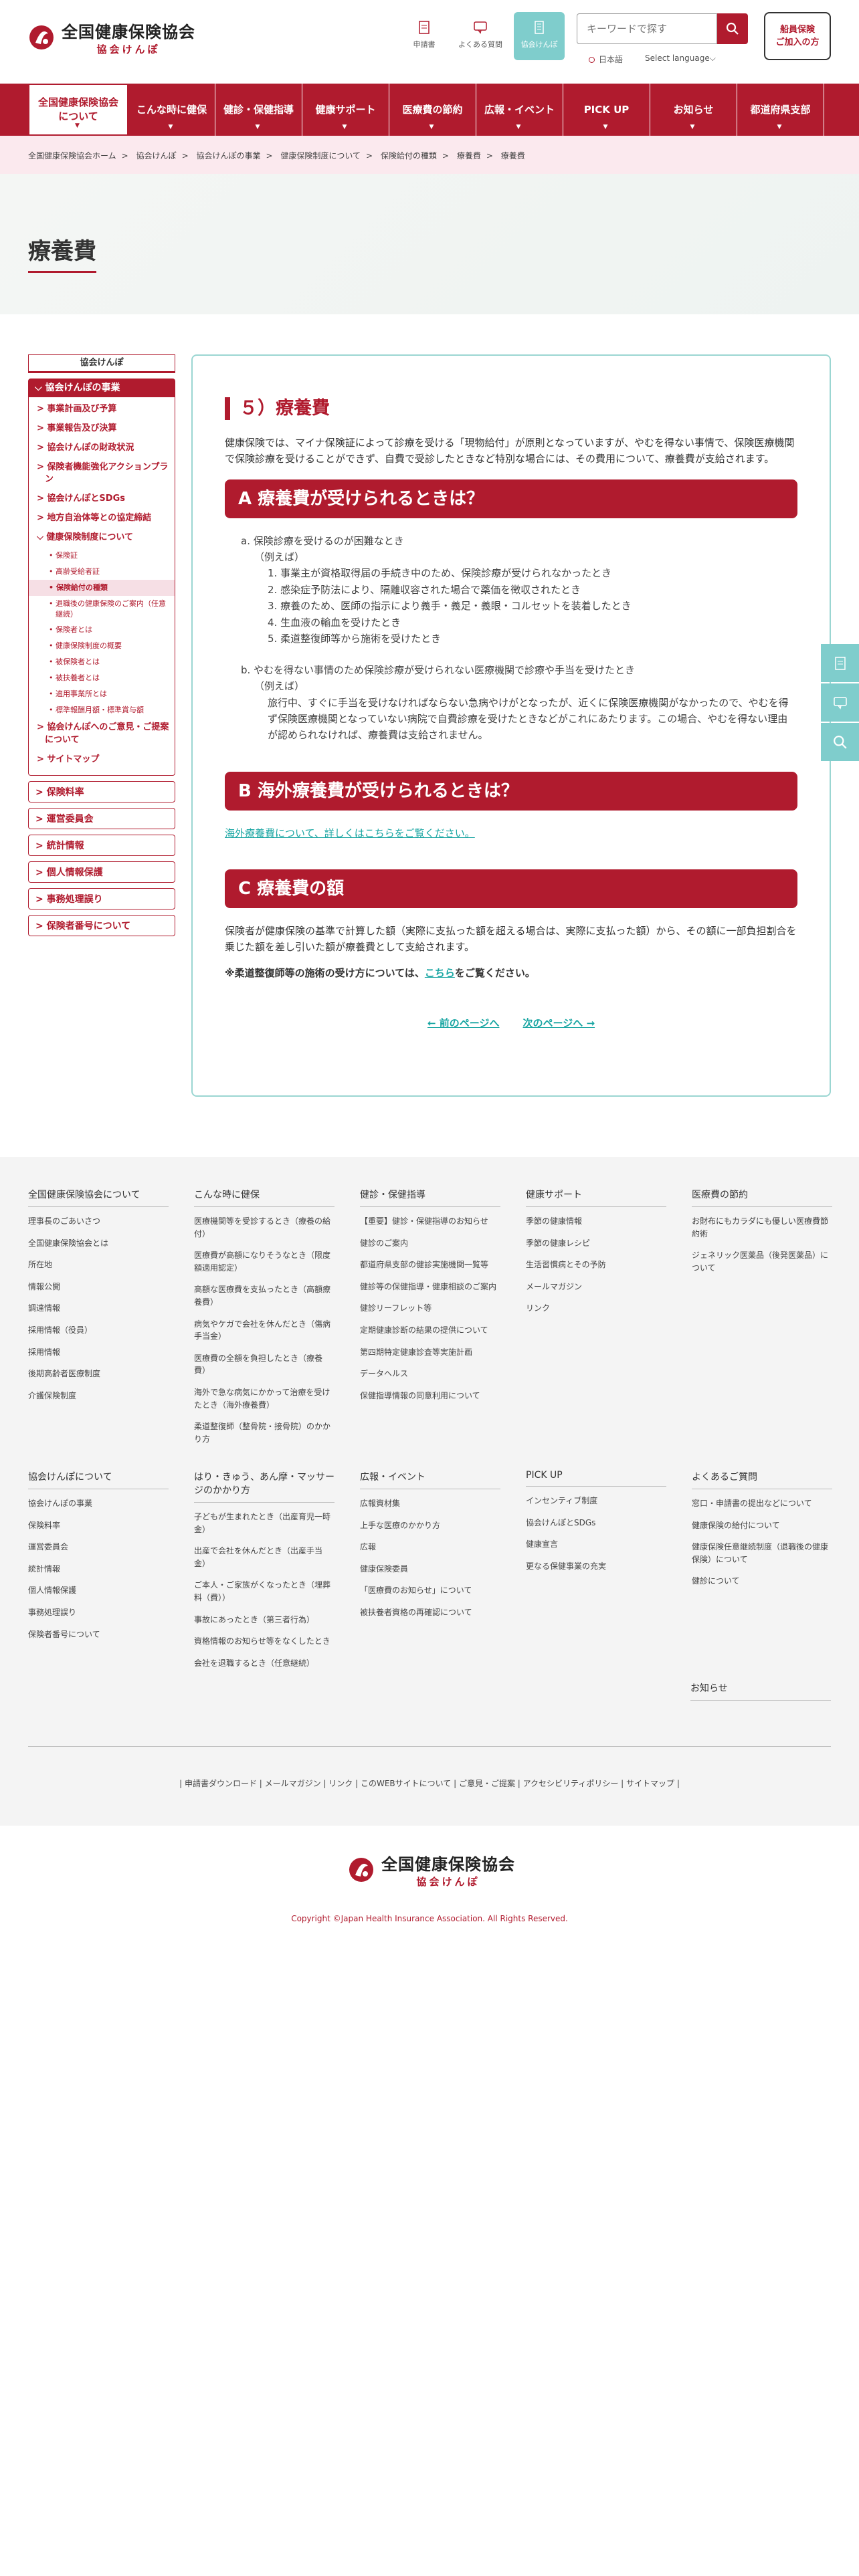 The image size is (859, 2576). Describe the element at coordinates (102, 760) in the screenshot. I see `sidebar-item: > サイトマップ` at that location.